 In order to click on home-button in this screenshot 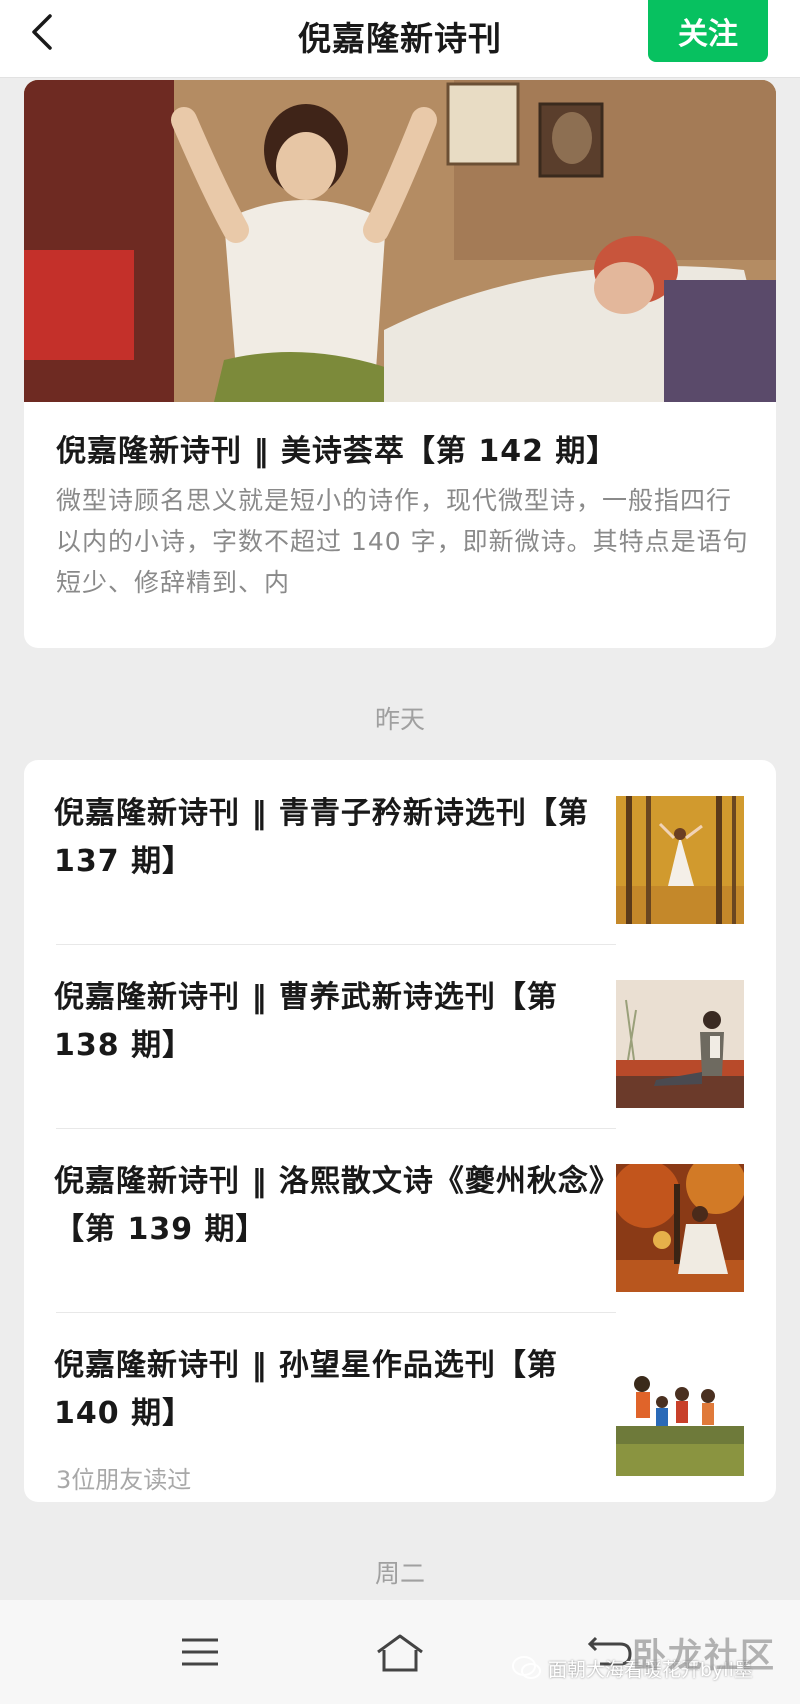, I will do `click(400, 1652)`.